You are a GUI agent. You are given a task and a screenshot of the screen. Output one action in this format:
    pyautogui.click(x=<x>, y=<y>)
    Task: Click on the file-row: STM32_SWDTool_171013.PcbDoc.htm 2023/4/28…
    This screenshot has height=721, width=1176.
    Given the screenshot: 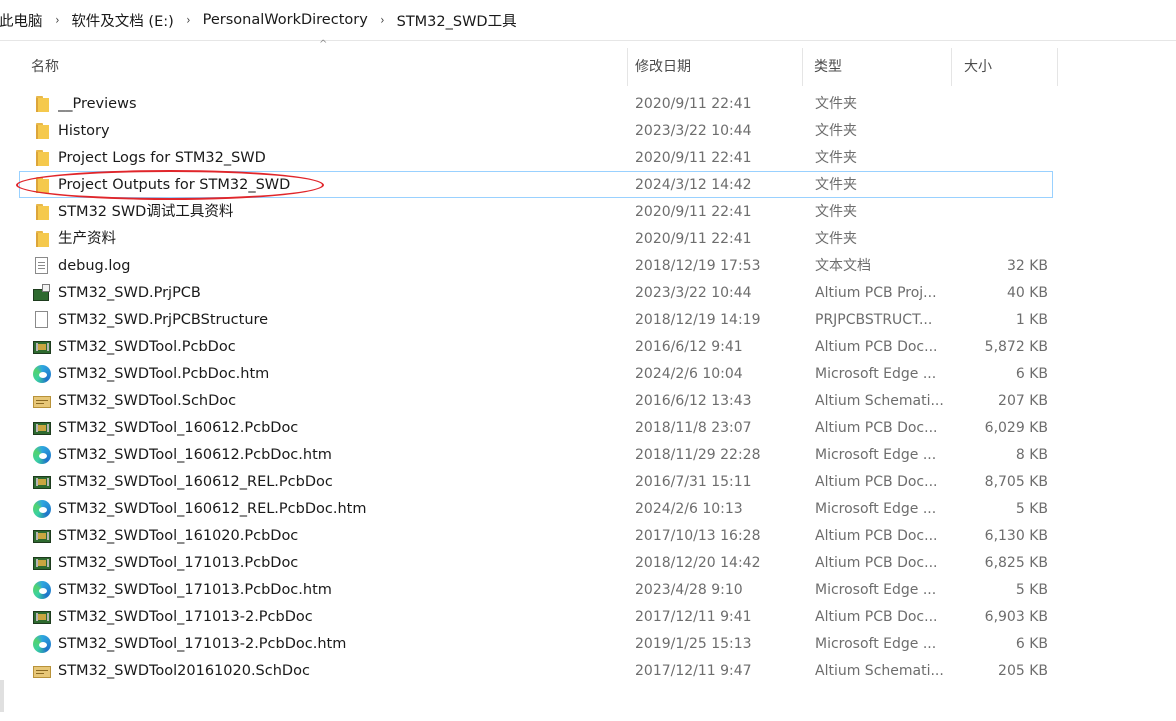 What is the action you would take?
    pyautogui.click(x=536, y=589)
    